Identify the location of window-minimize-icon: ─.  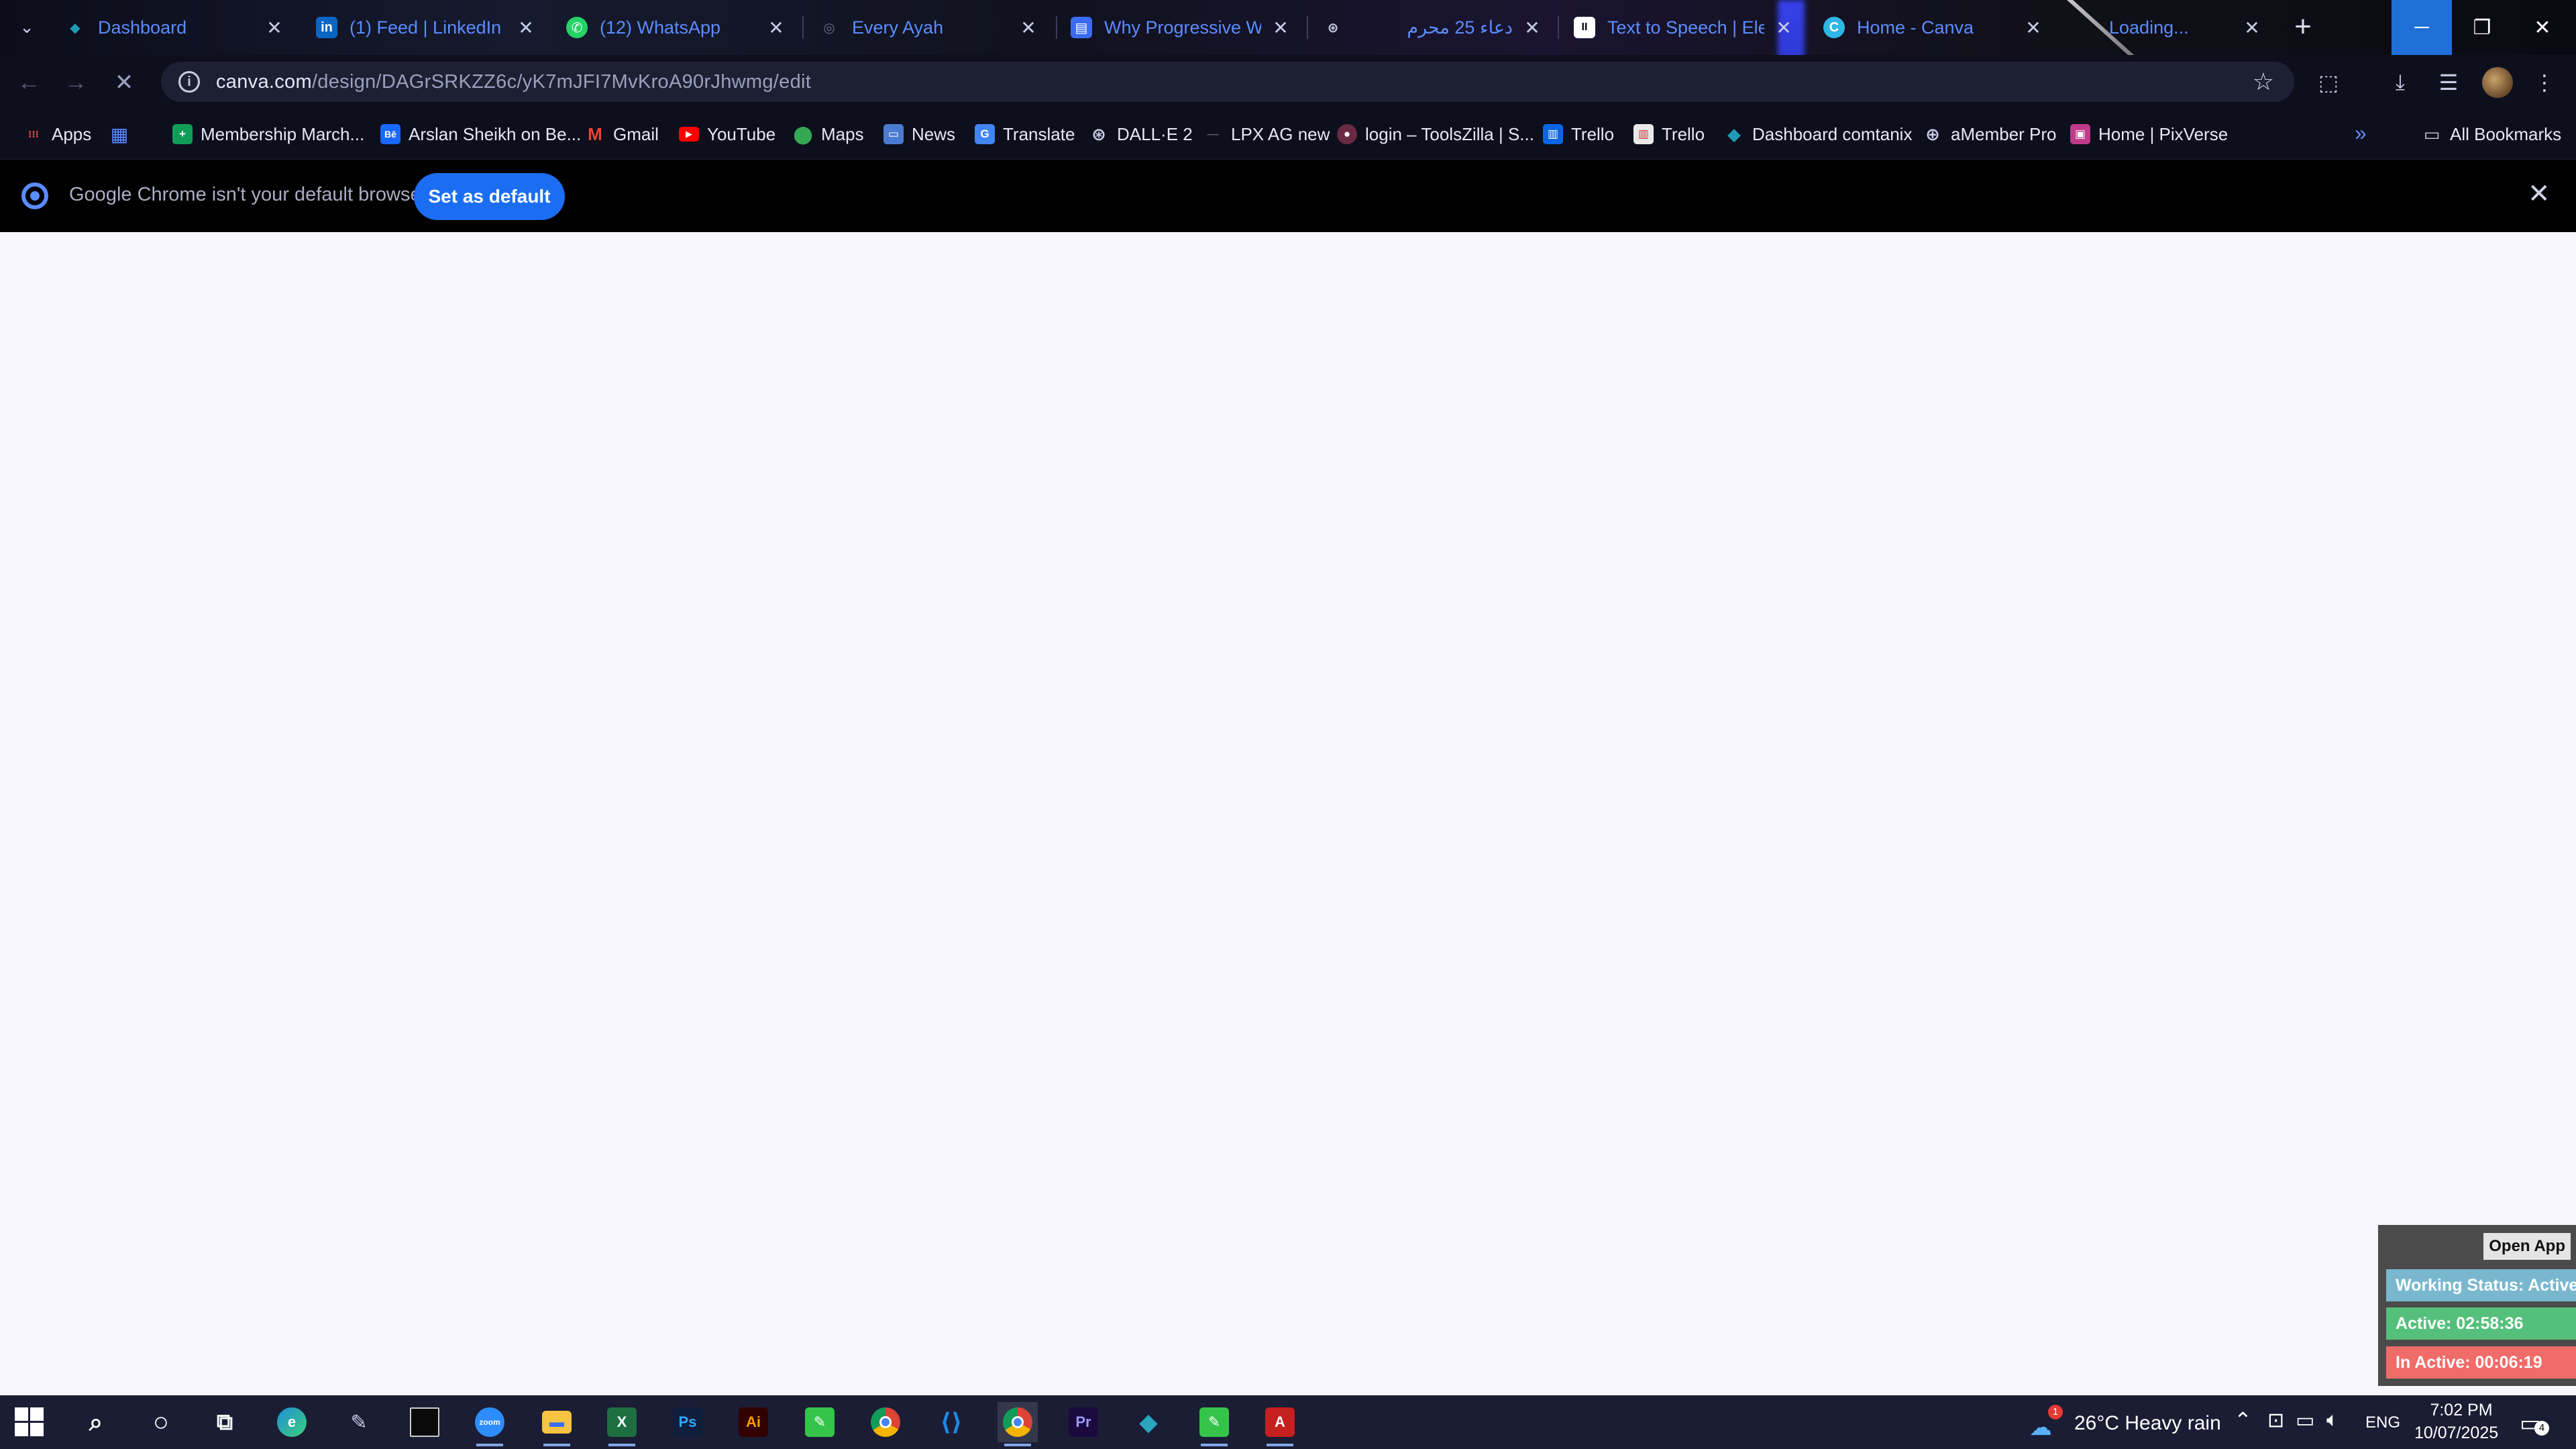
(2422, 27).